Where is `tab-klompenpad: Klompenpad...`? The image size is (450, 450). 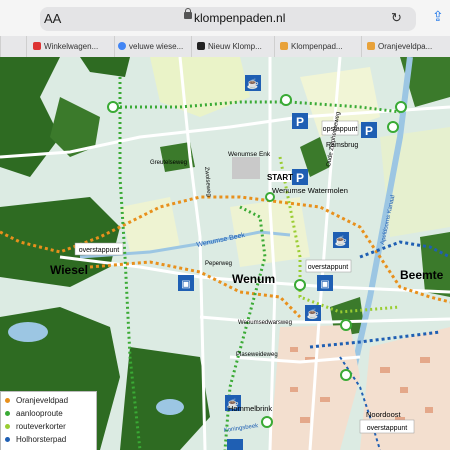 tab-klompenpad: Klompenpad... is located at coordinates (318, 46).